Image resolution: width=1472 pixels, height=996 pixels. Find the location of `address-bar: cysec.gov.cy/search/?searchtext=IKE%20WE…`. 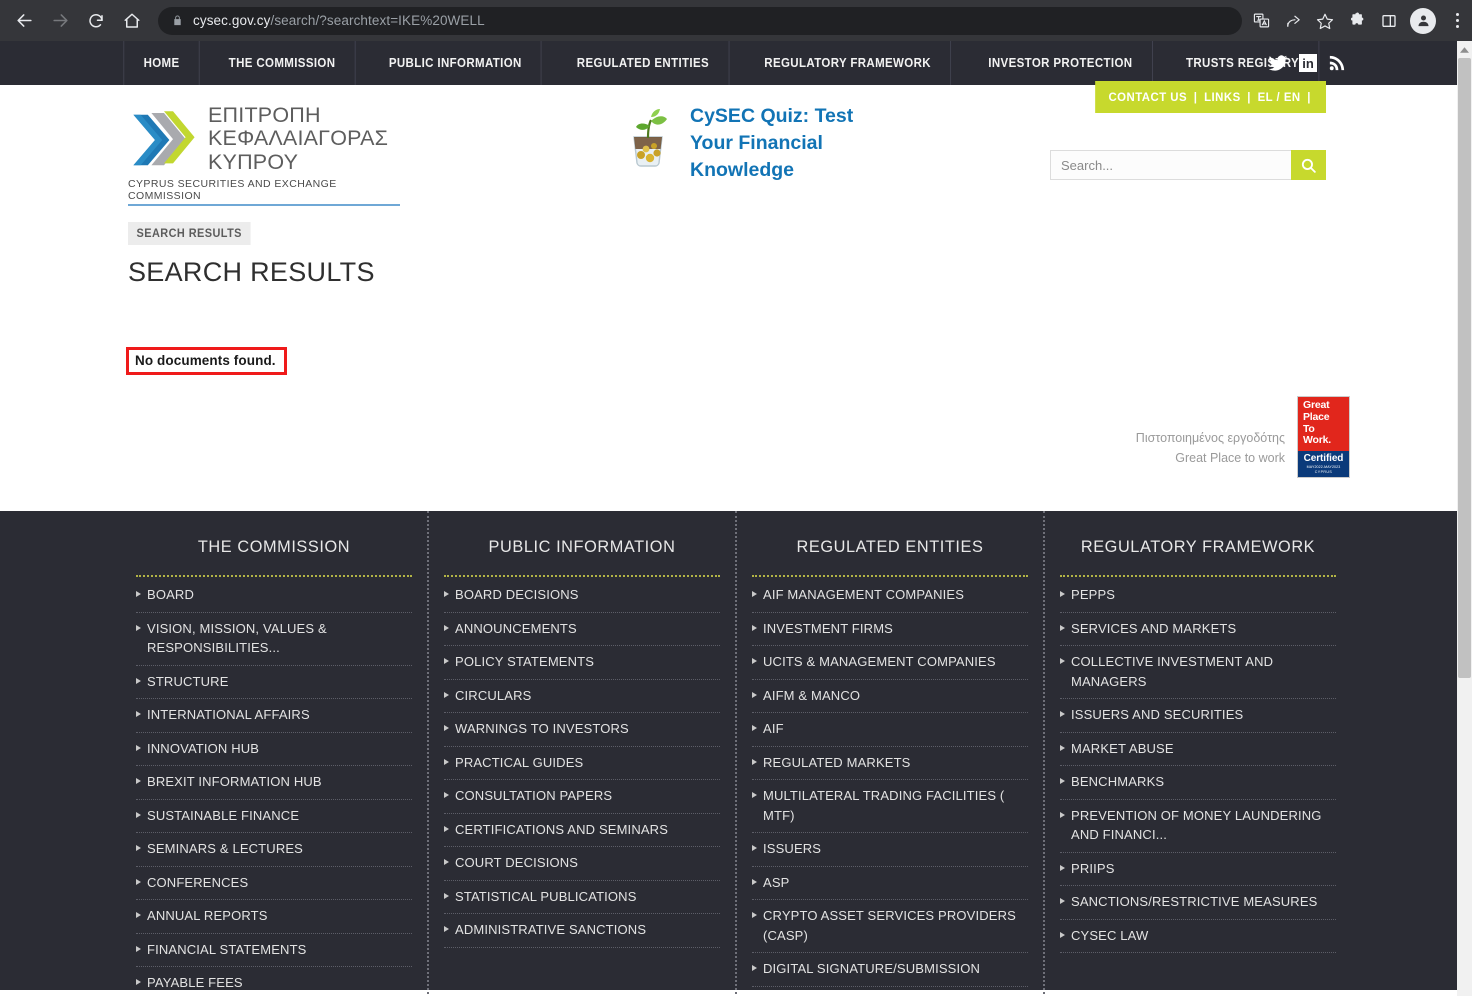

address-bar: cysec.gov.cy/search/?searchtext=IKE%20WE… is located at coordinates (700, 20).